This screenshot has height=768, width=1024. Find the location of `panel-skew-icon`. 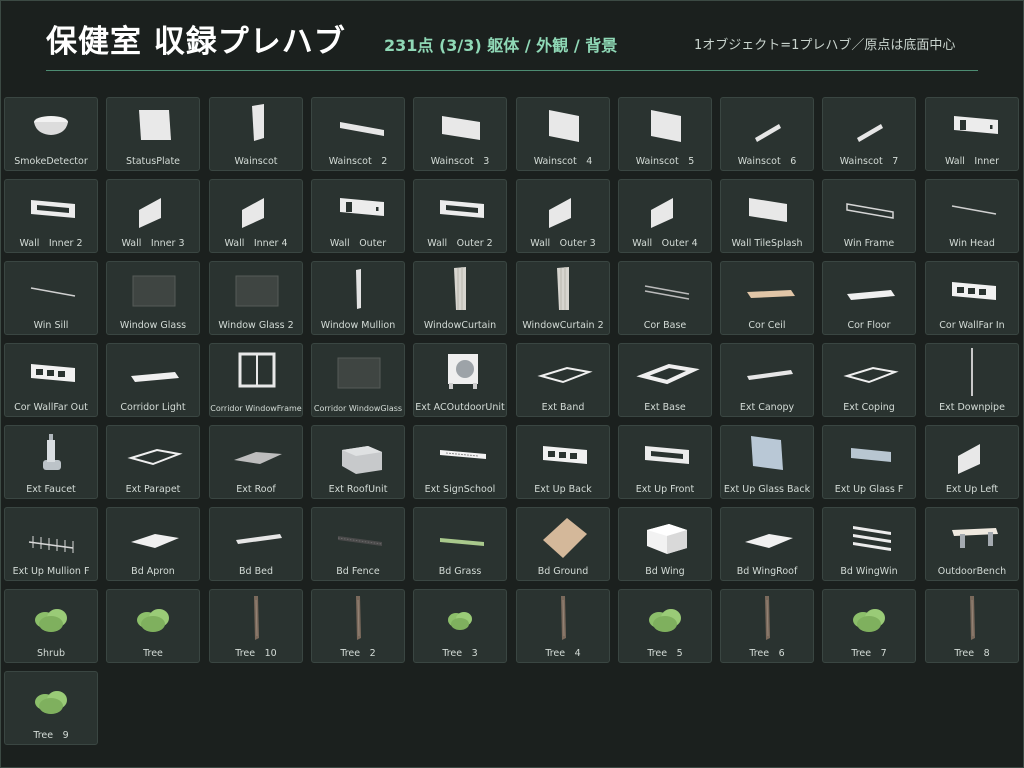

panel-skew-icon is located at coordinates (972, 454).